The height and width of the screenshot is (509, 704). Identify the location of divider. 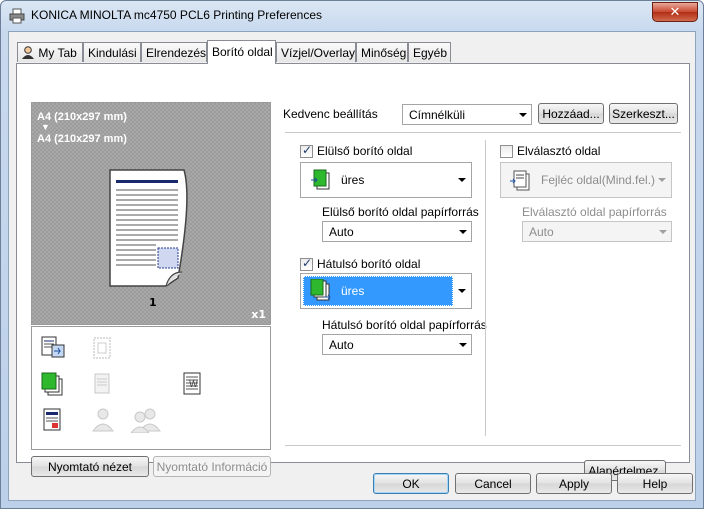
(483, 132).